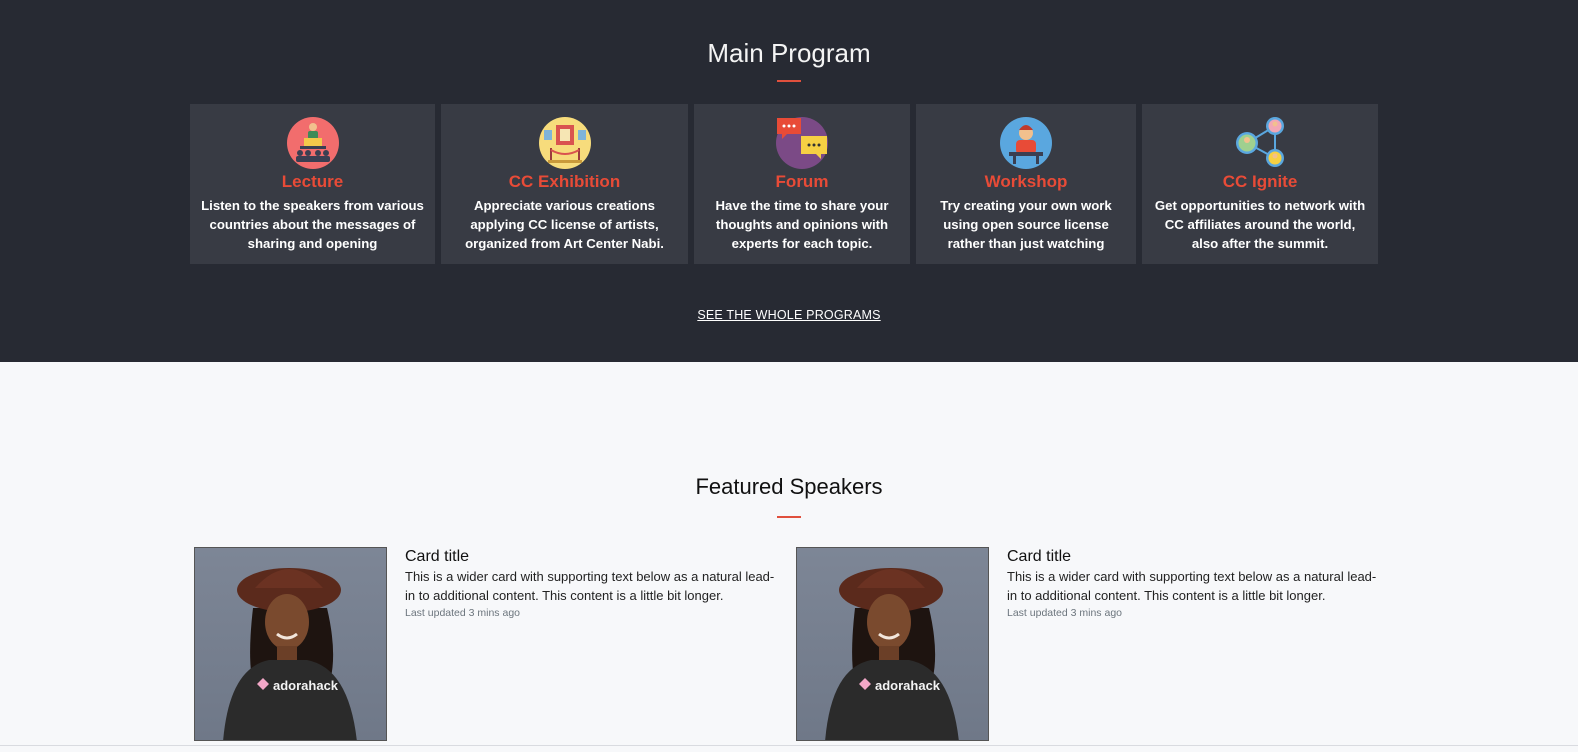  I want to click on card-title: Lecture, so click(312, 181).